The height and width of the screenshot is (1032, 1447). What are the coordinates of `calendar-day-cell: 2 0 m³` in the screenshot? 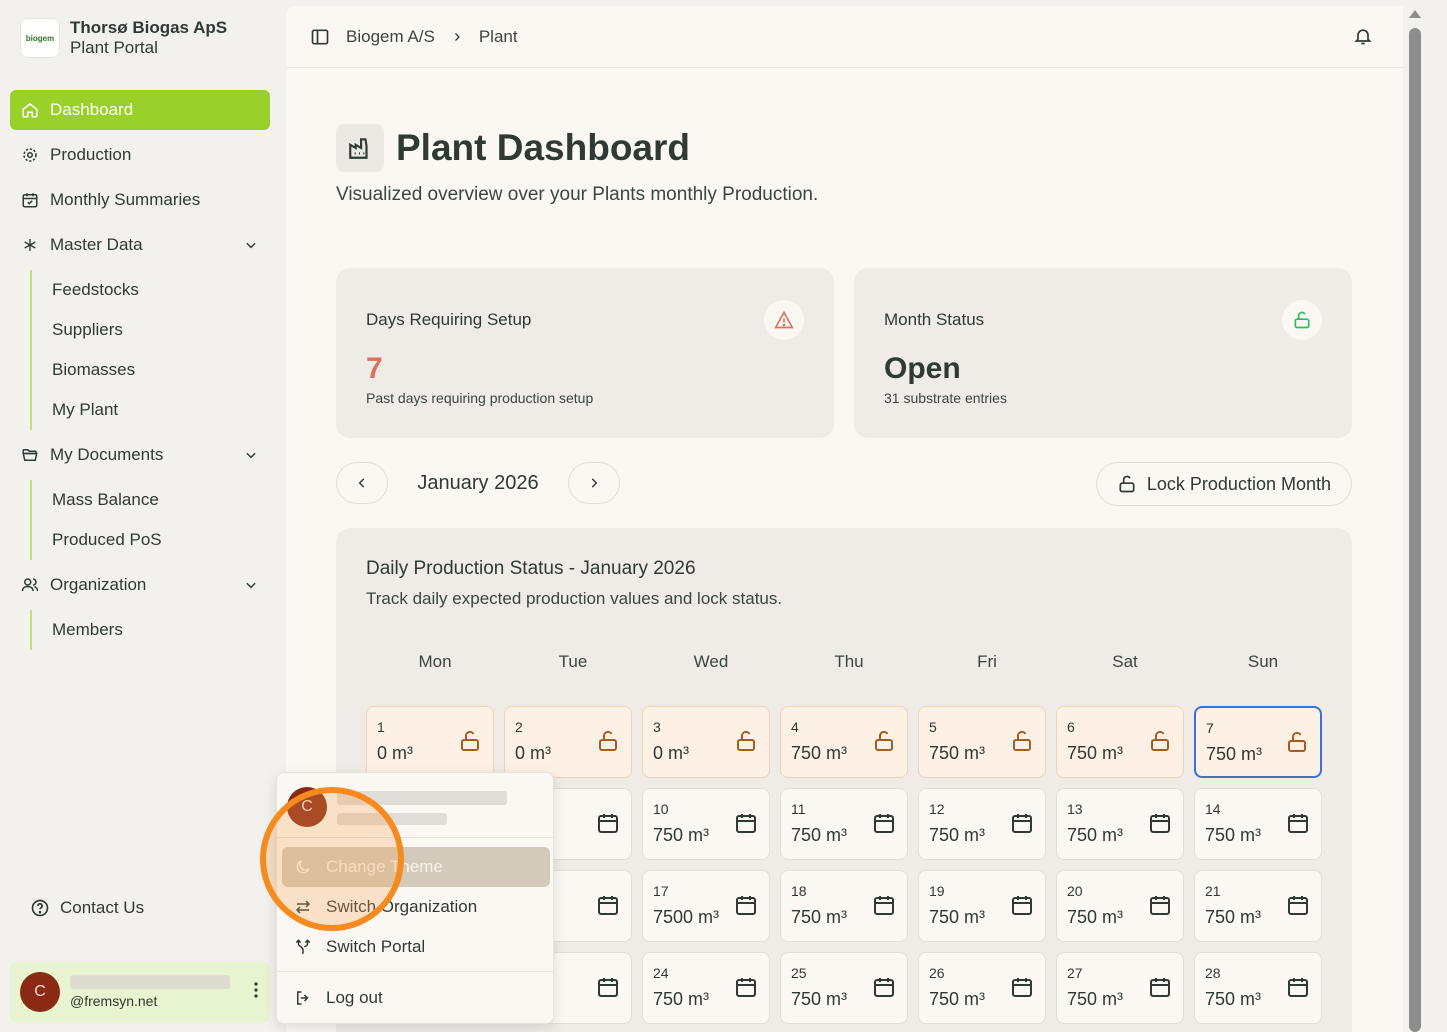 It's located at (568, 742).